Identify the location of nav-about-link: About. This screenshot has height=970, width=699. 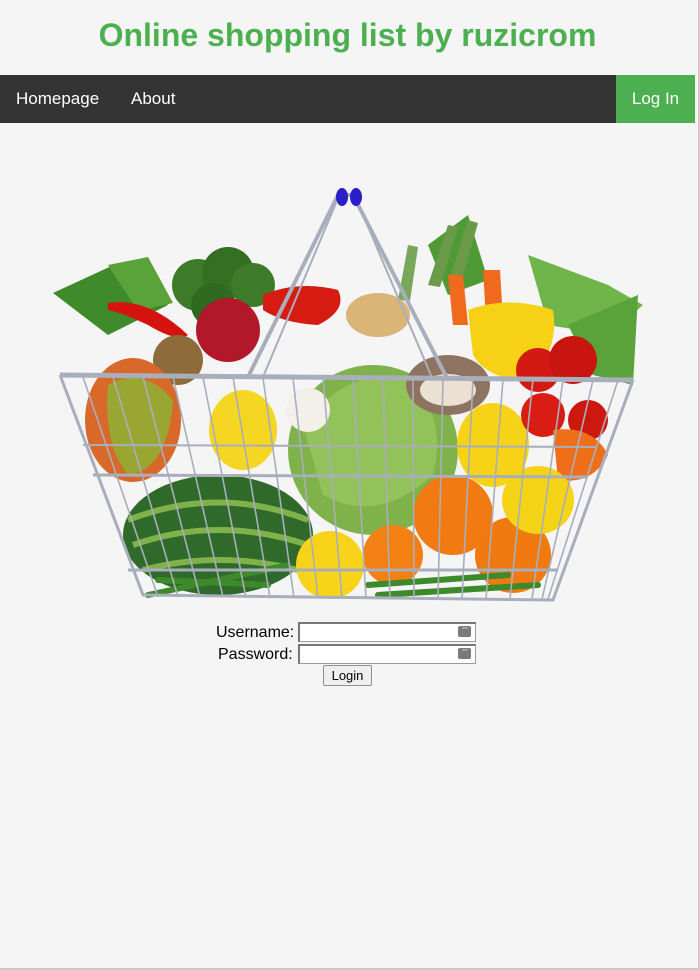
(153, 99).